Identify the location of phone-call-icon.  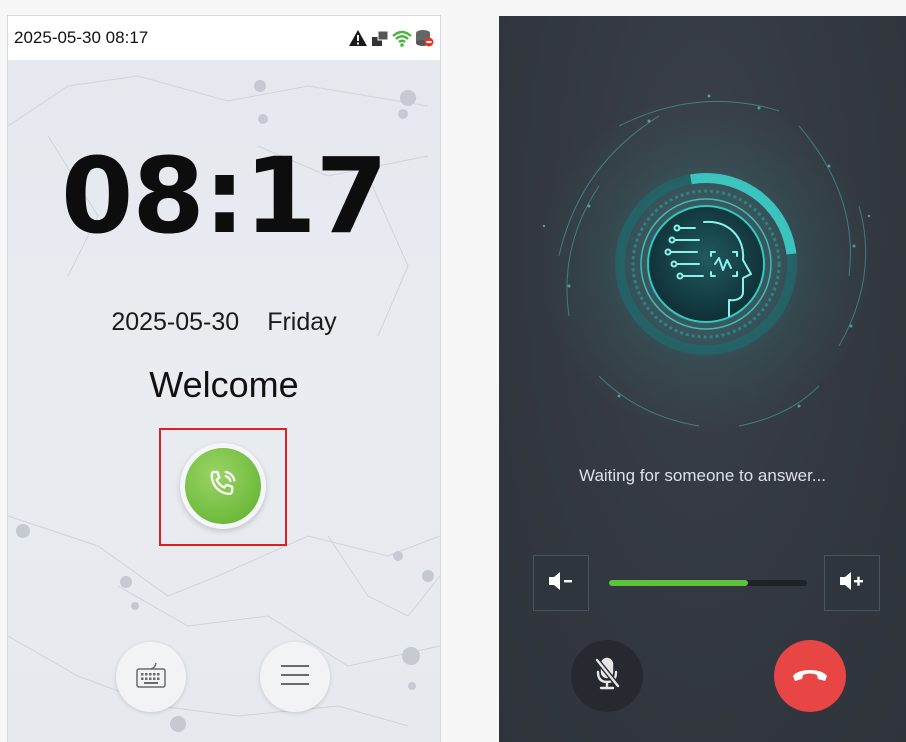
(223, 486).